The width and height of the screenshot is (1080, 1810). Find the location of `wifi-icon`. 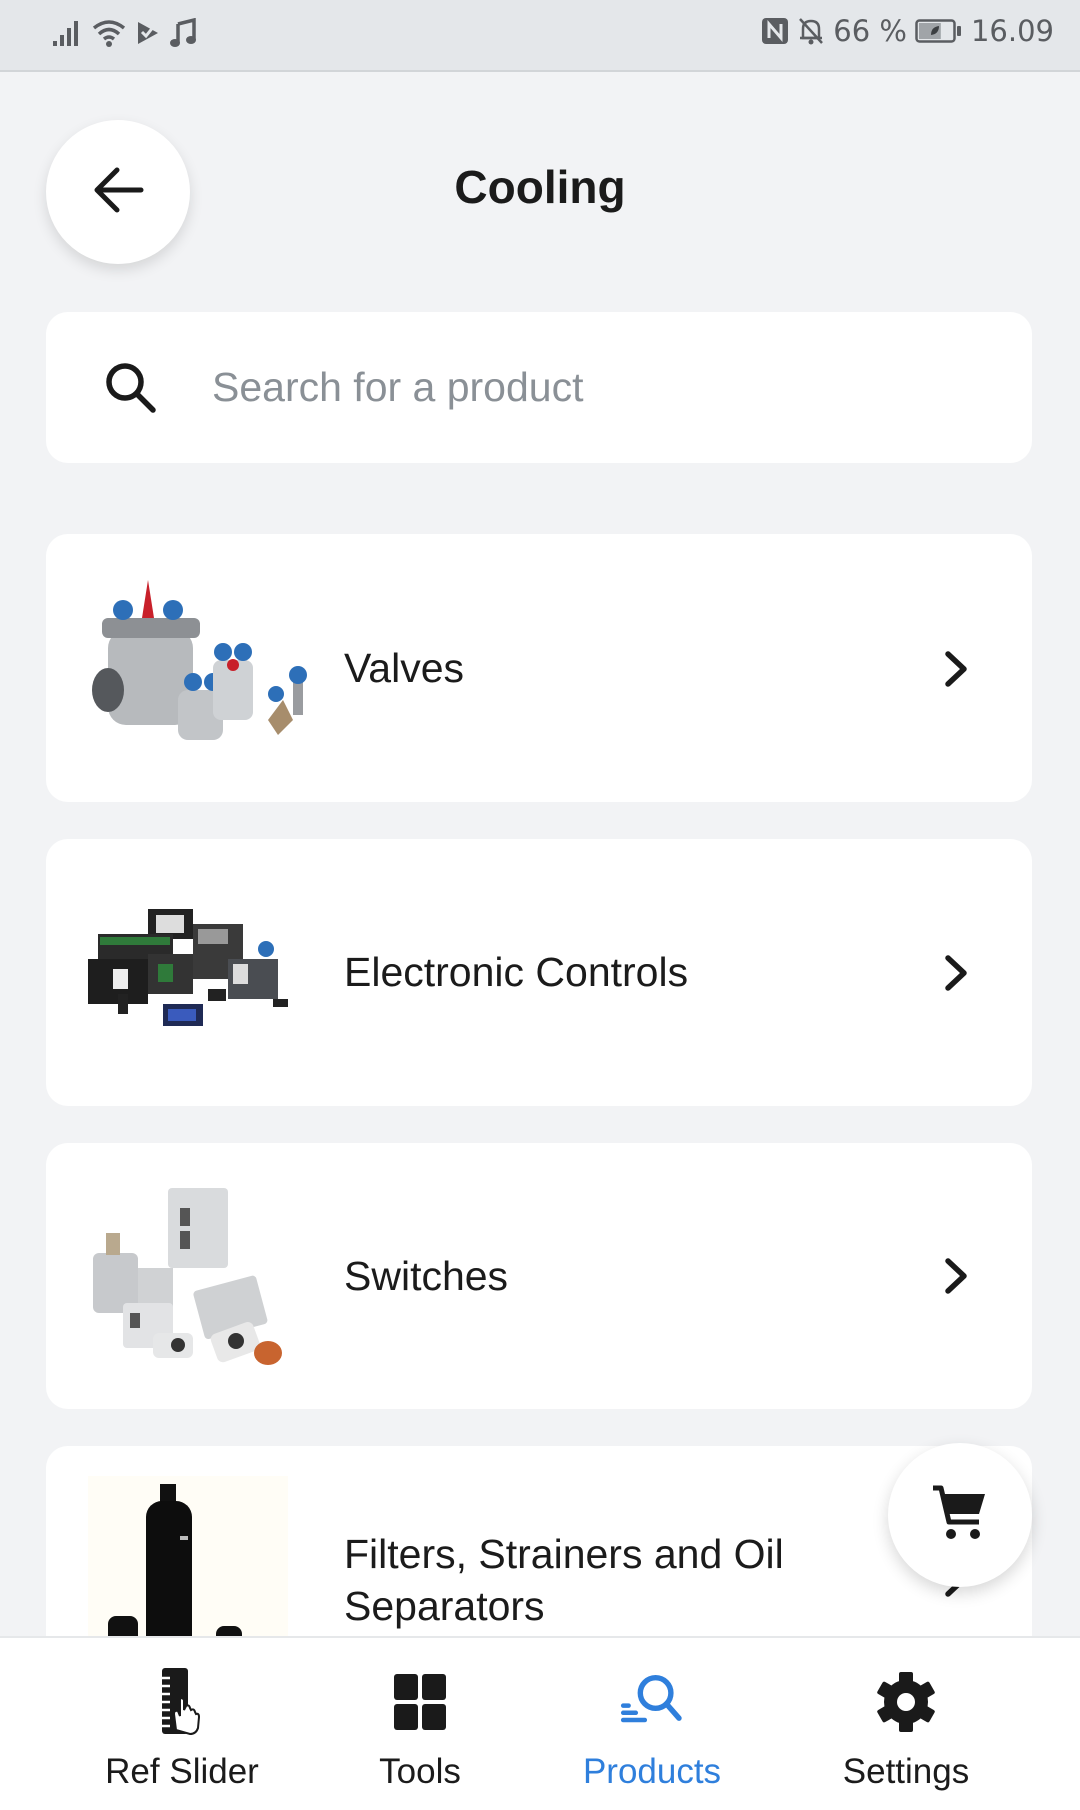

wifi-icon is located at coordinates (109, 33).